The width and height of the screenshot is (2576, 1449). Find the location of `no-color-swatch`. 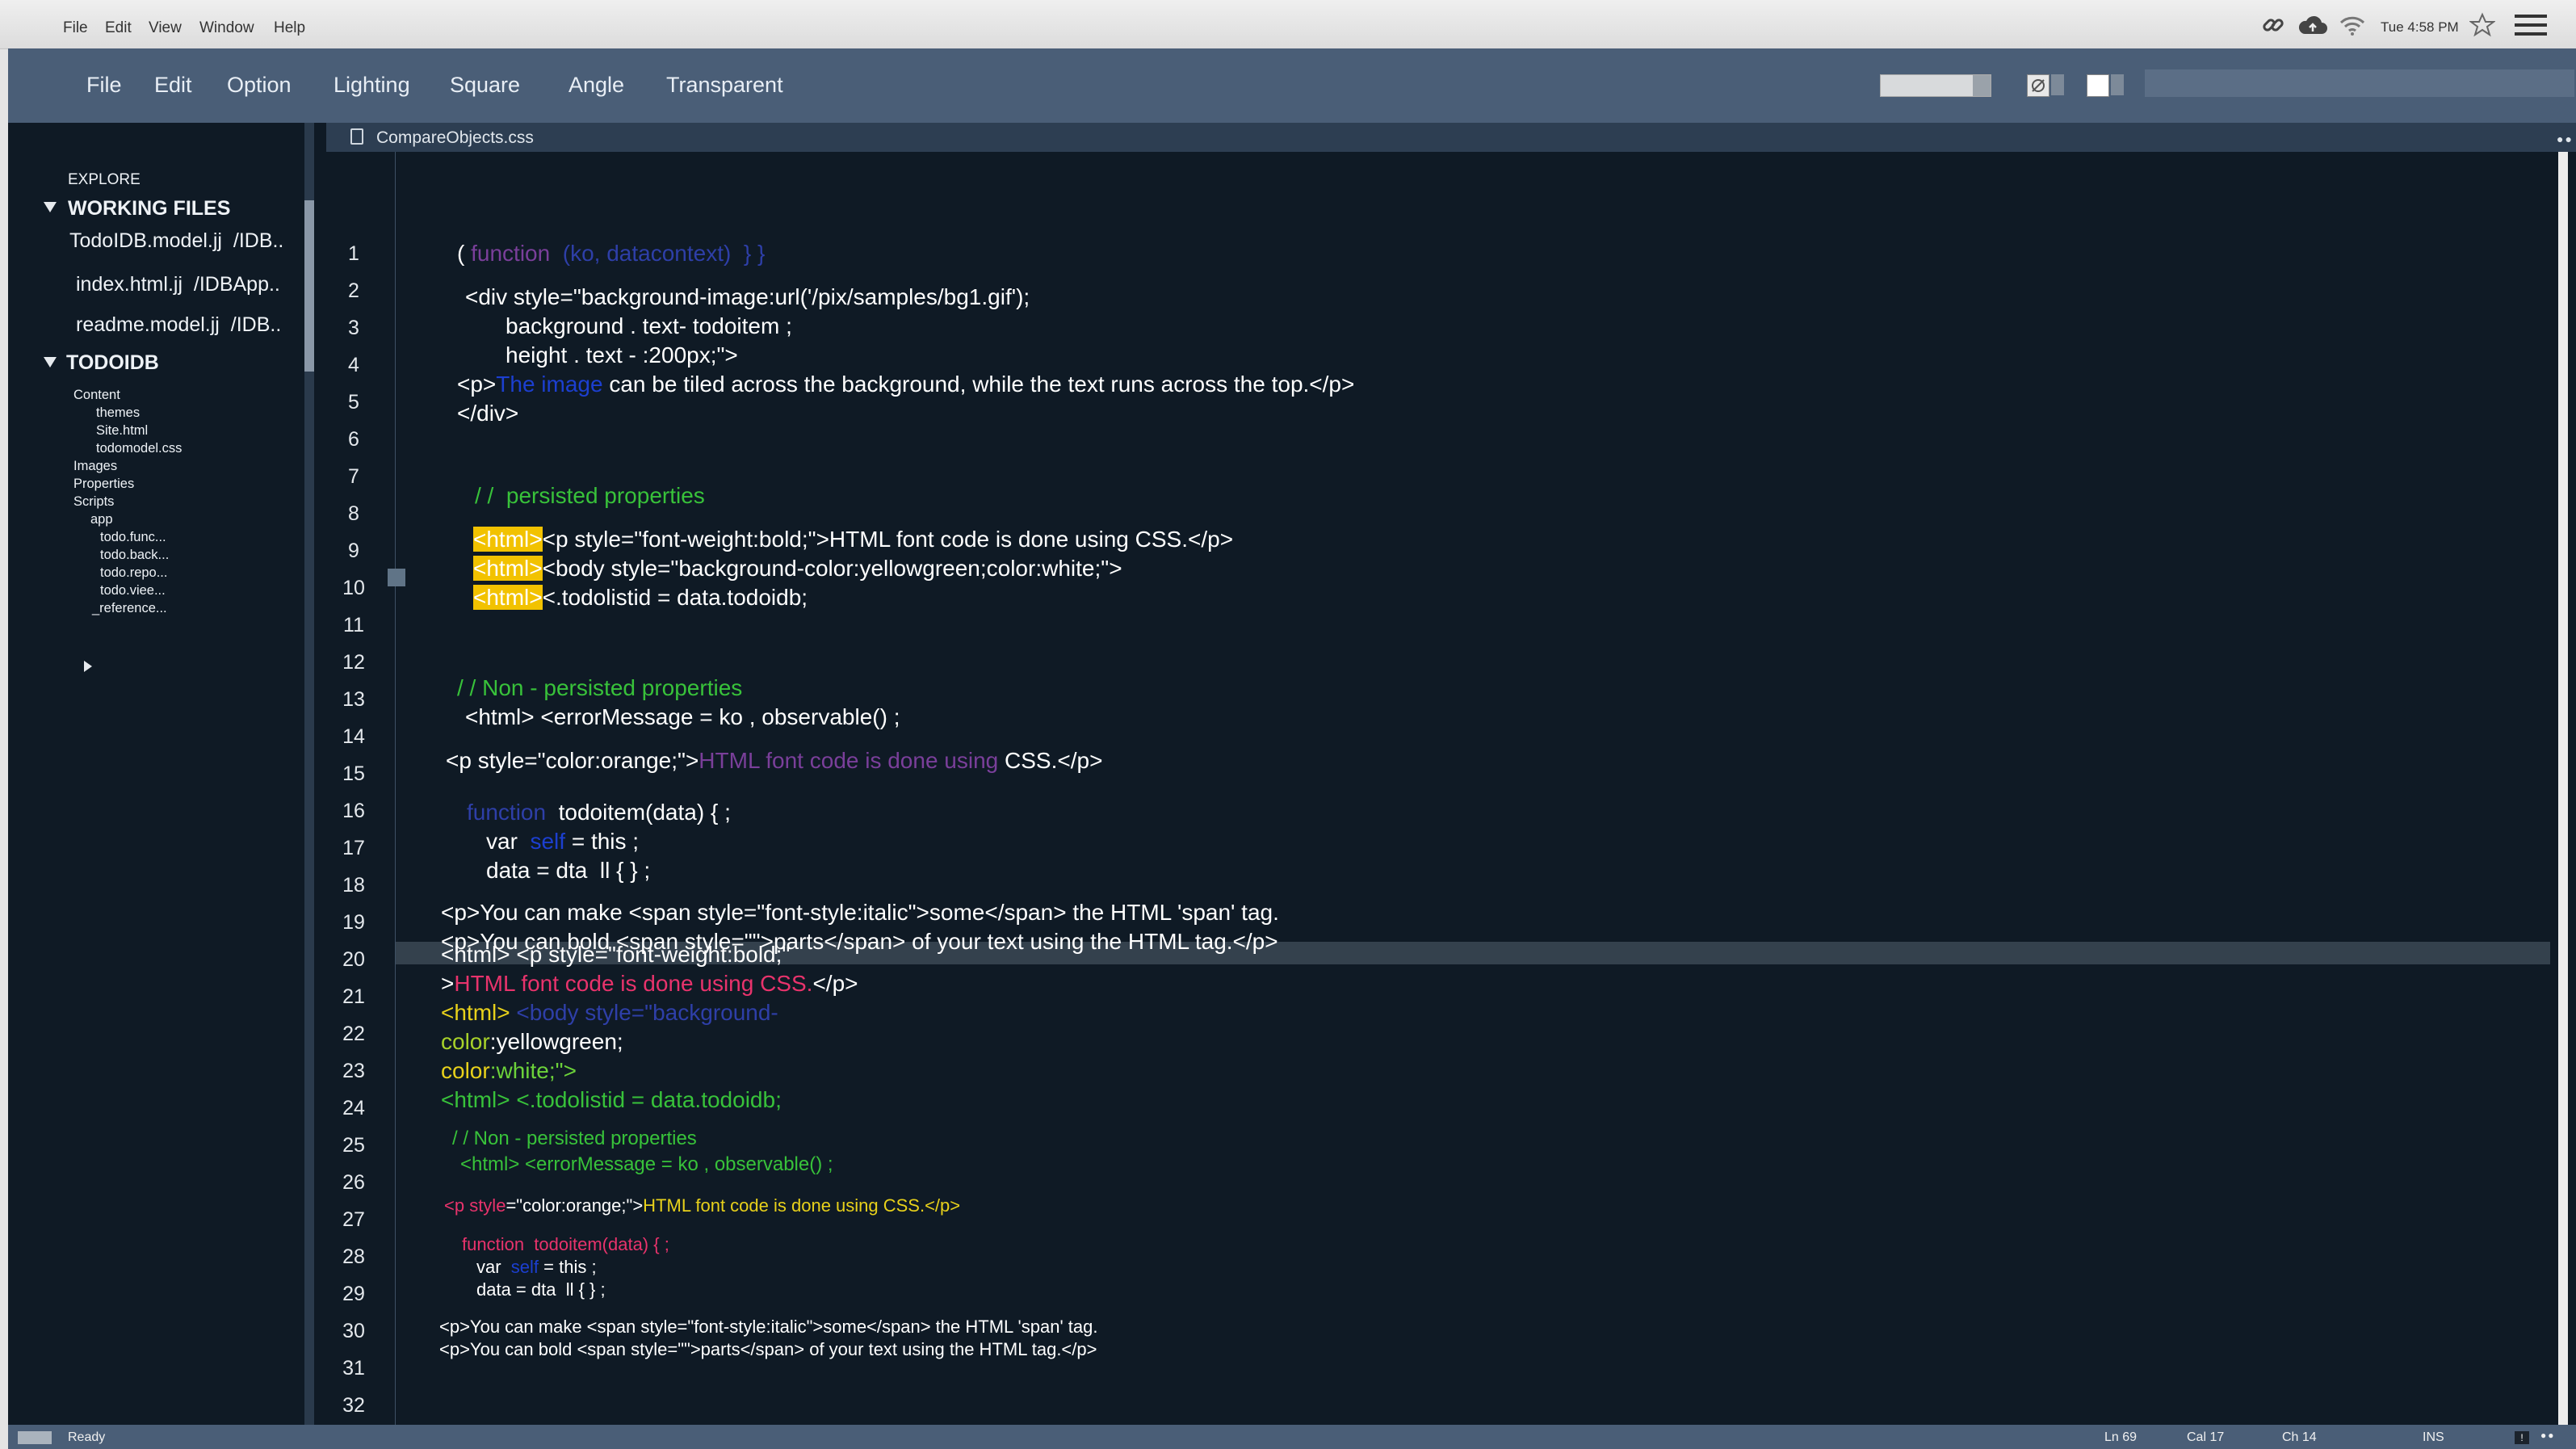

no-color-swatch is located at coordinates (2038, 85).